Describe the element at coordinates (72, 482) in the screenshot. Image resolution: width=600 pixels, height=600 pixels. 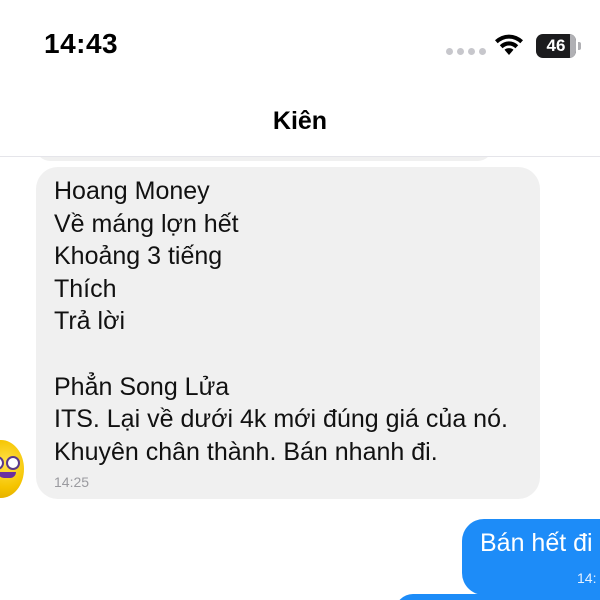
I see `incoming-message-time: 14:25` at that location.